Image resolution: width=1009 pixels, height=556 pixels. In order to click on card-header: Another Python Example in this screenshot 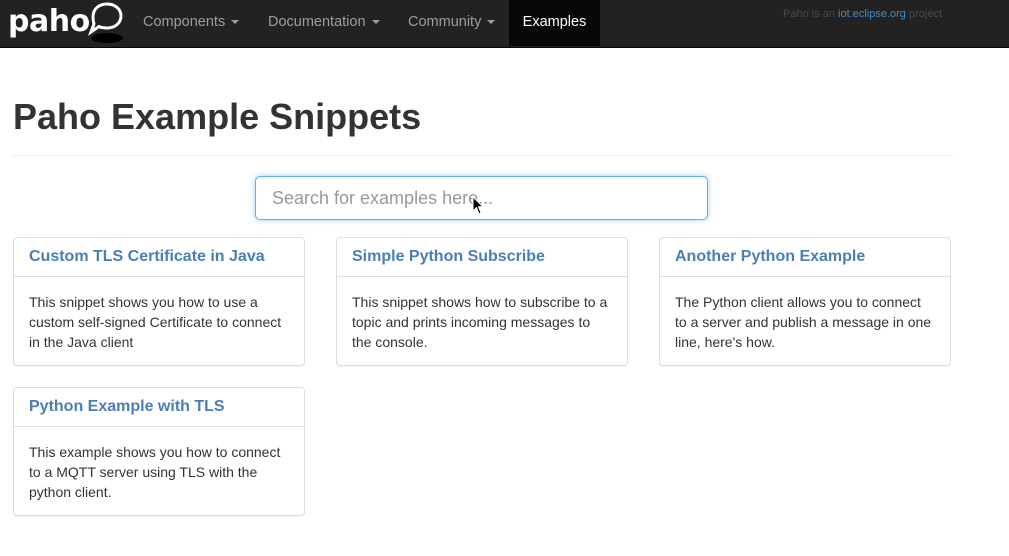, I will do `click(805, 257)`.